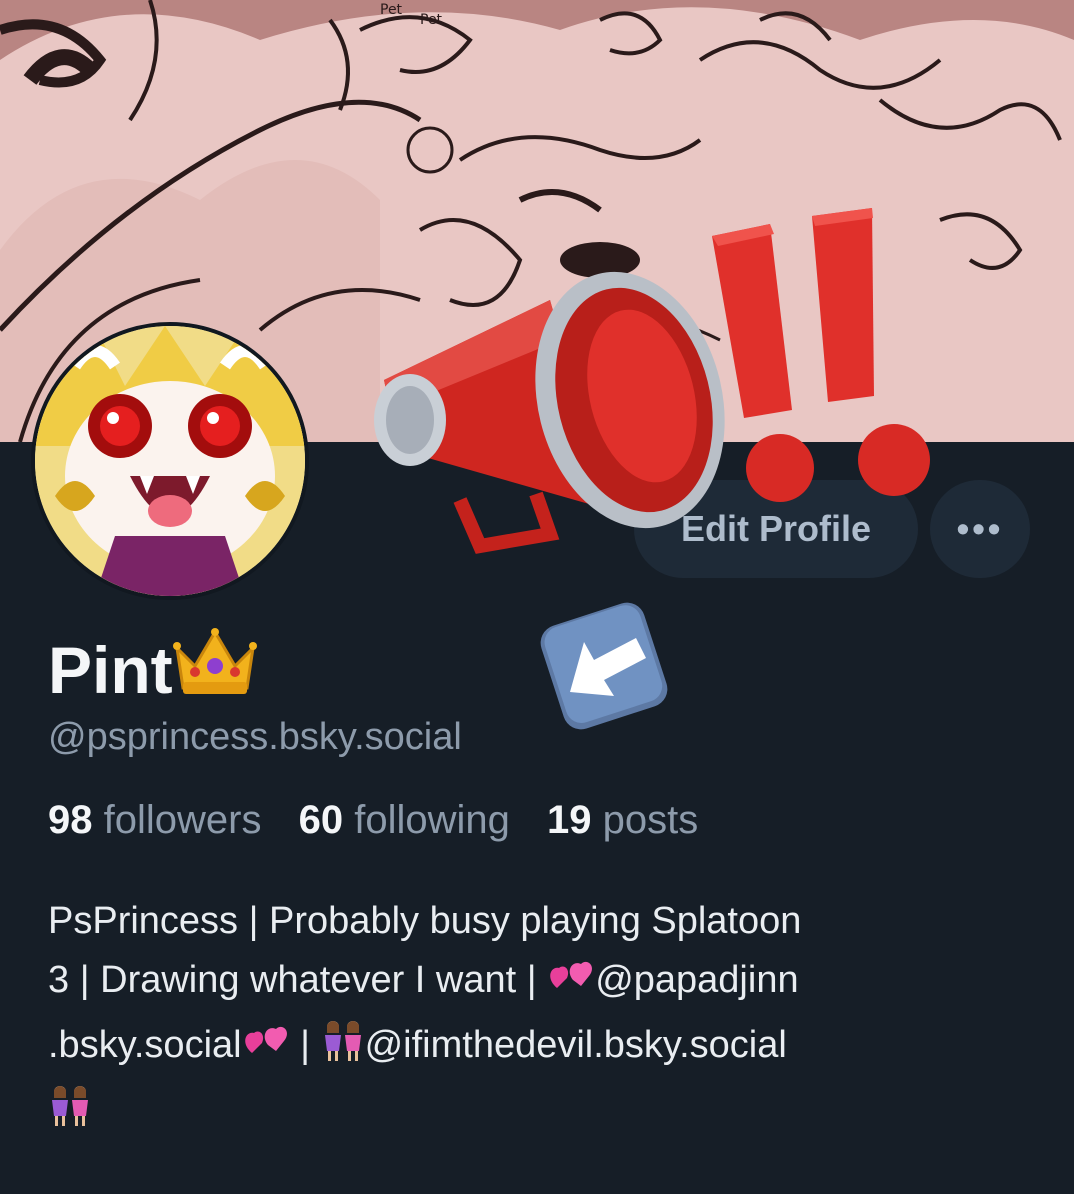  I want to click on bio-mention-papadjinn-cont: .bsky.social, so click(145, 1045).